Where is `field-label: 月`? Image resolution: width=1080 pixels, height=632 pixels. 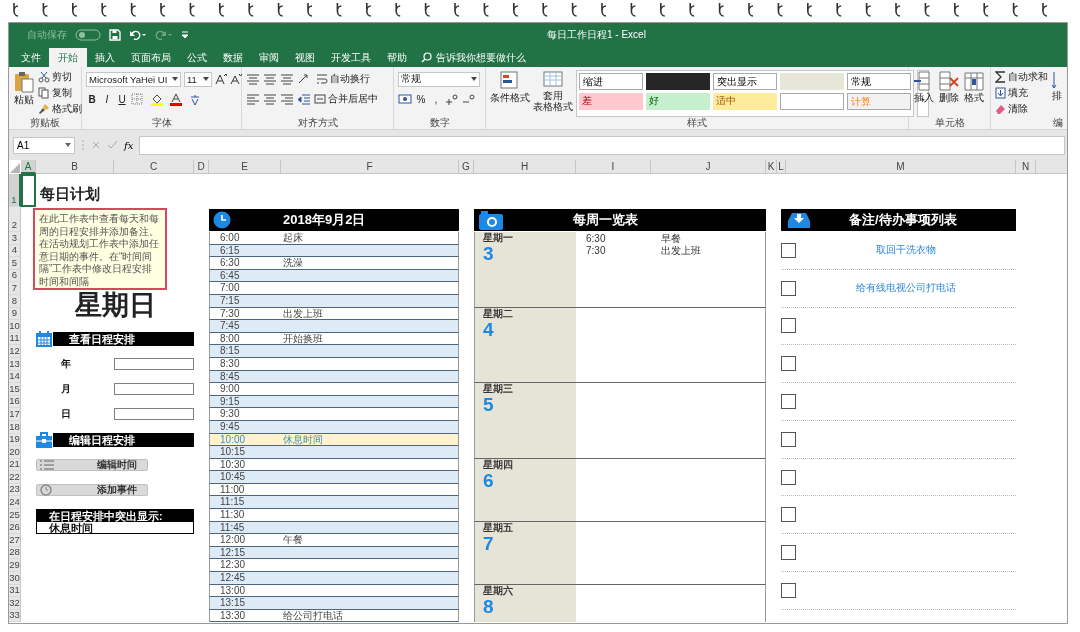 field-label: 月 is located at coordinates (66, 389).